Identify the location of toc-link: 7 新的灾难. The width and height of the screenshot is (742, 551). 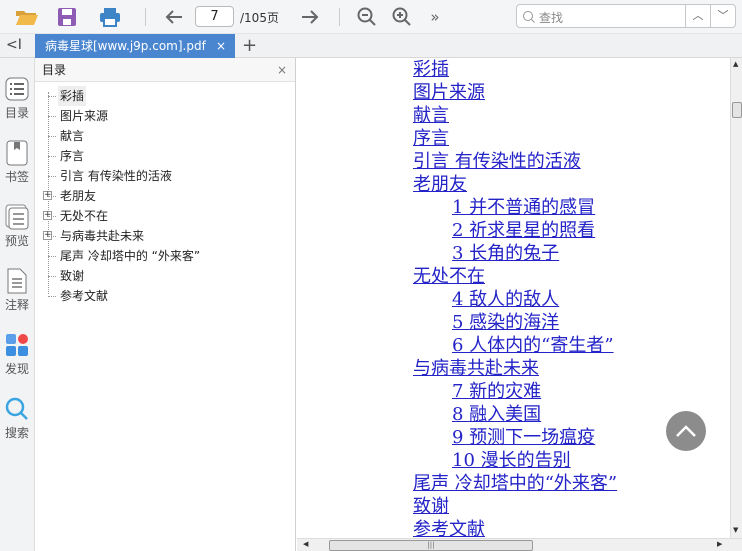
(496, 391).